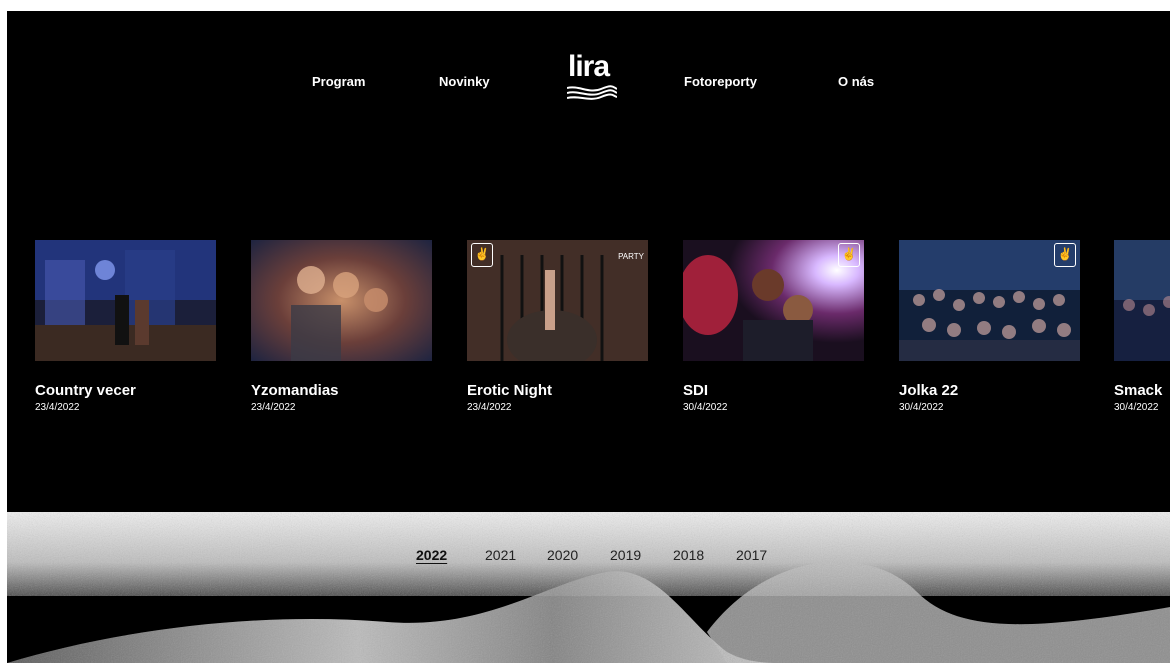  What do you see at coordinates (509, 390) in the screenshot?
I see `gallery-card-title: Erotic Night` at bounding box center [509, 390].